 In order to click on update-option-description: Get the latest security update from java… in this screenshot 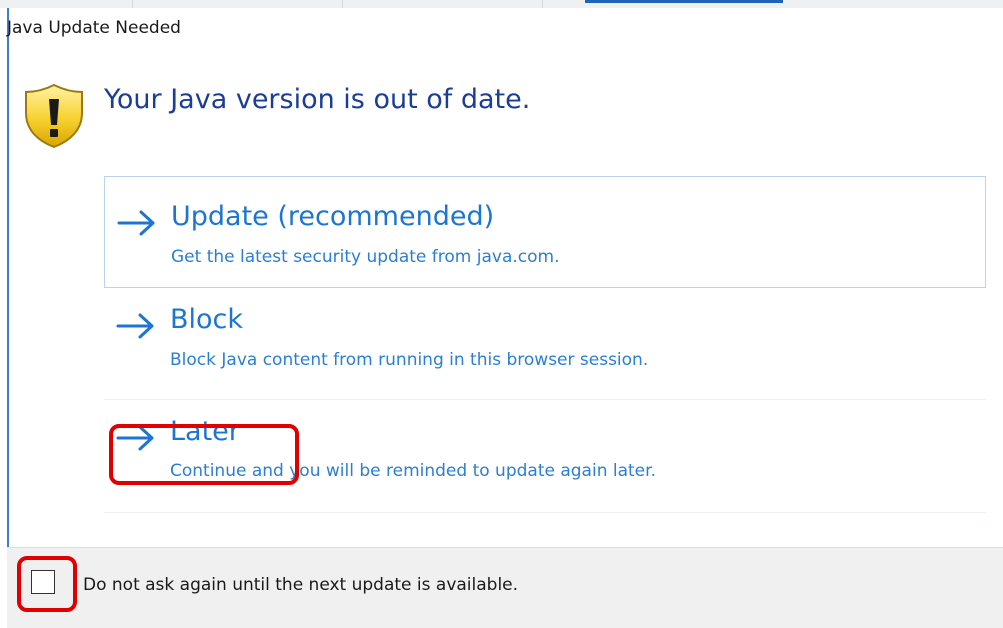, I will do `click(365, 257)`.